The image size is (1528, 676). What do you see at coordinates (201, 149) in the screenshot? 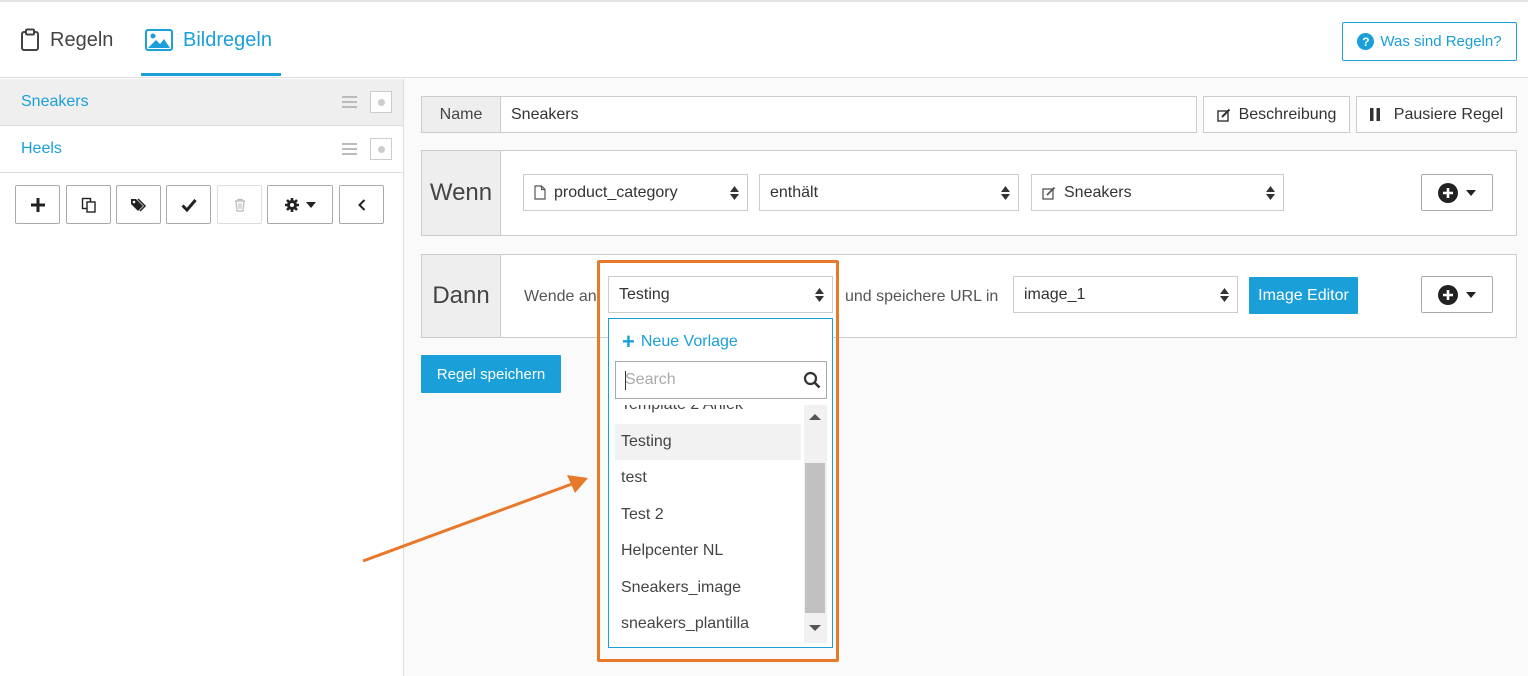
I see `rule-item-heels: Heels` at bounding box center [201, 149].